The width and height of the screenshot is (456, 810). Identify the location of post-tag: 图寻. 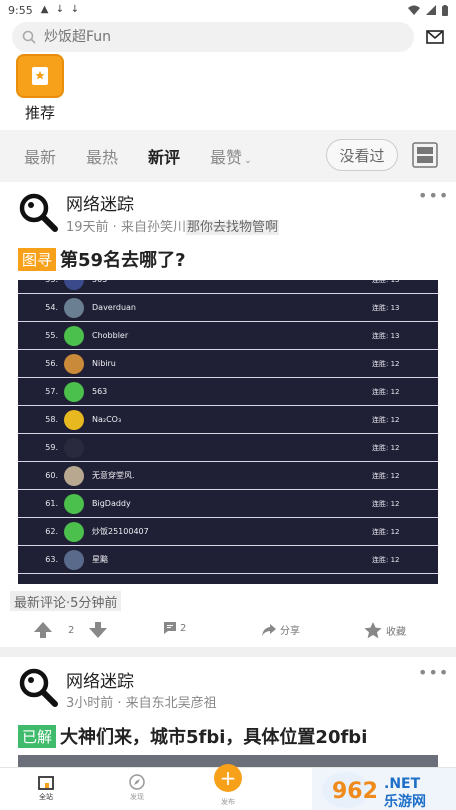
(37, 259).